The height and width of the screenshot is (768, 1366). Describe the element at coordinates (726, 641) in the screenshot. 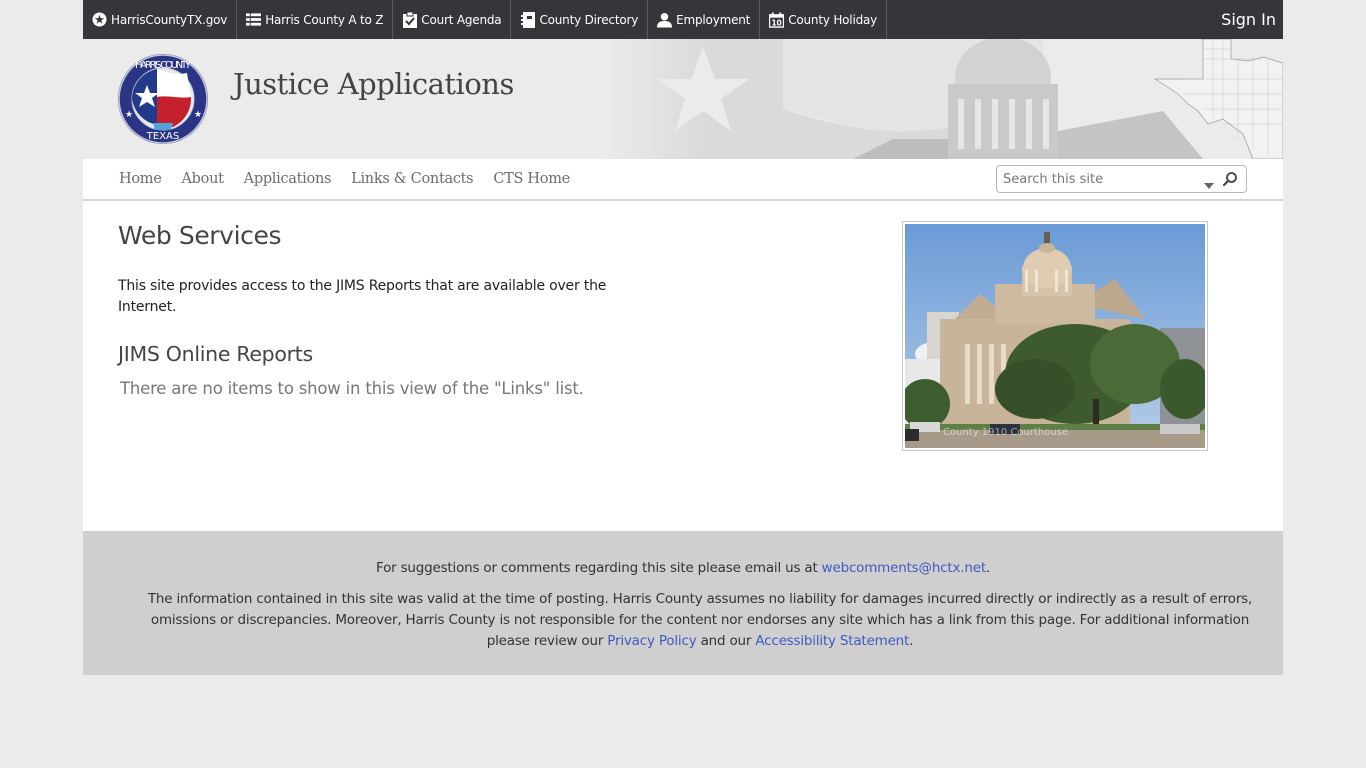

I see `footer-and-our: and our` at that location.